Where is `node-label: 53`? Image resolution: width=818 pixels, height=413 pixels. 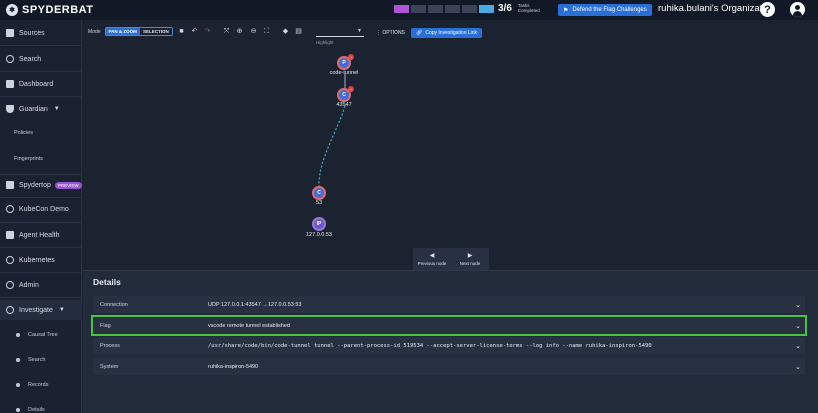 node-label: 53 is located at coordinates (319, 203).